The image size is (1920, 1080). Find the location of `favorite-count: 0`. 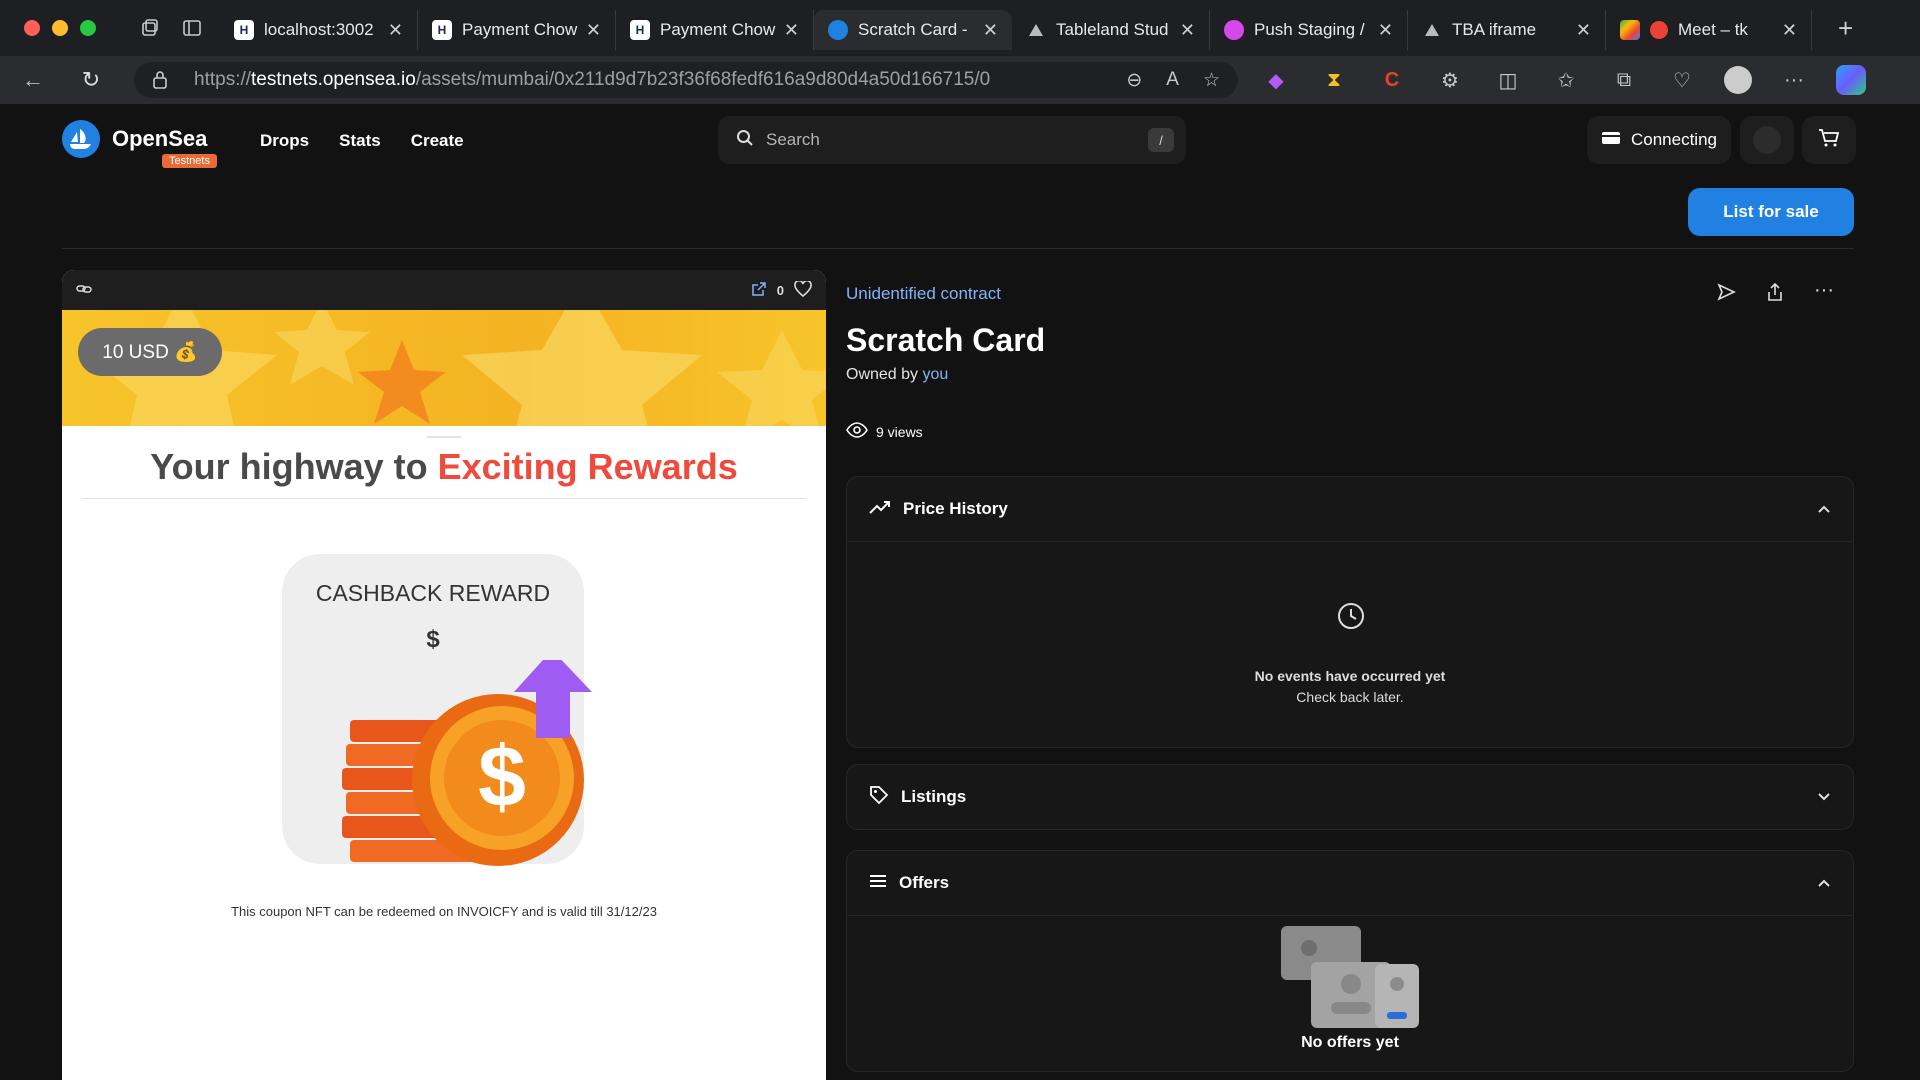

favorite-count: 0 is located at coordinates (780, 290).